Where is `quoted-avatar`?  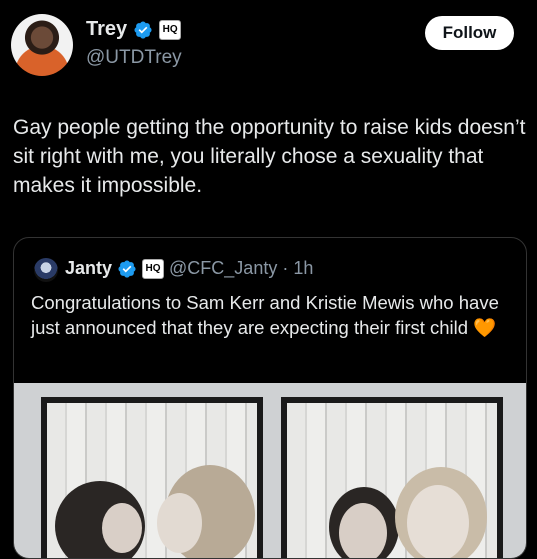 quoted-avatar is located at coordinates (46, 270).